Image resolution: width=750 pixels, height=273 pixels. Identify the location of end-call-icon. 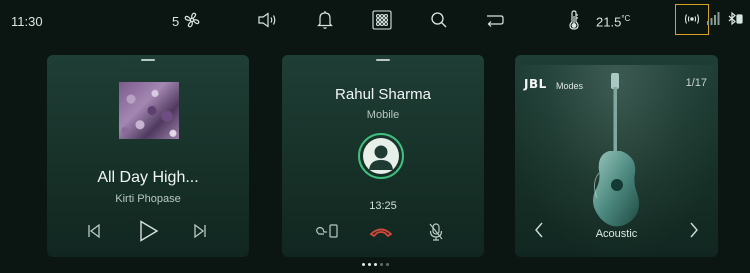
(381, 232).